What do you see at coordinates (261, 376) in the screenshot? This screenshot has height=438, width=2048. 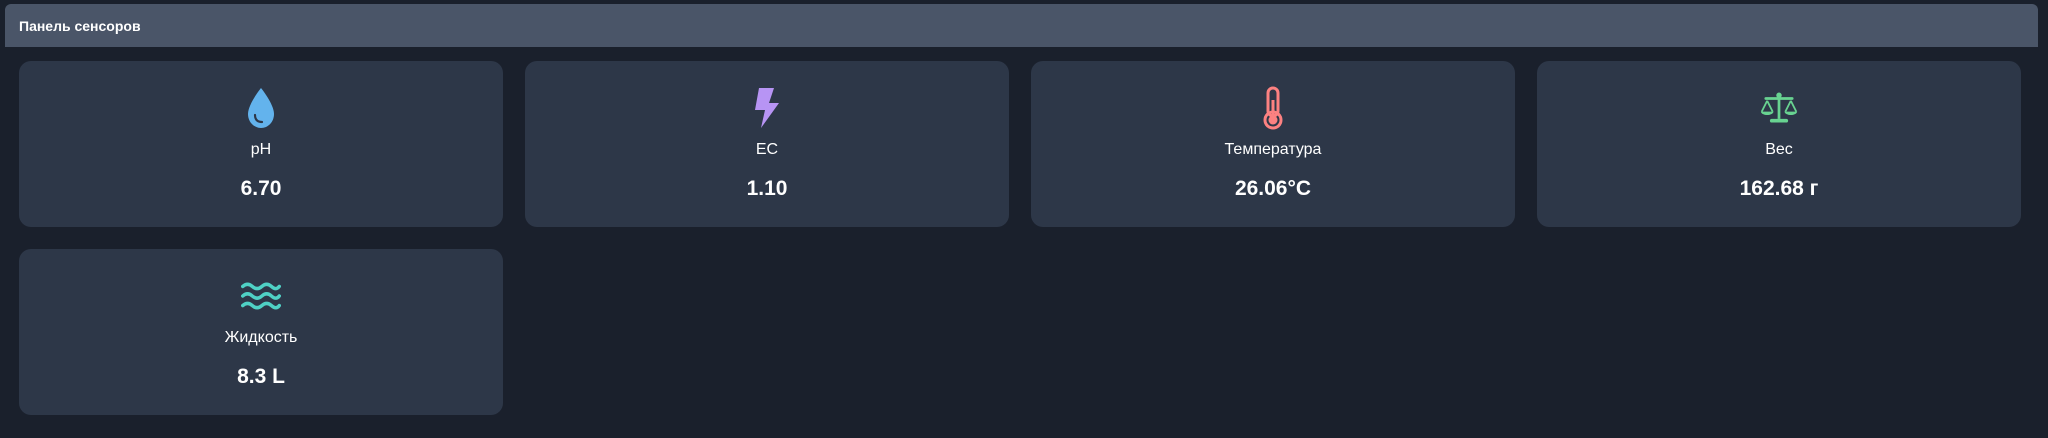 I see `sensor-value: 8.3 L` at bounding box center [261, 376].